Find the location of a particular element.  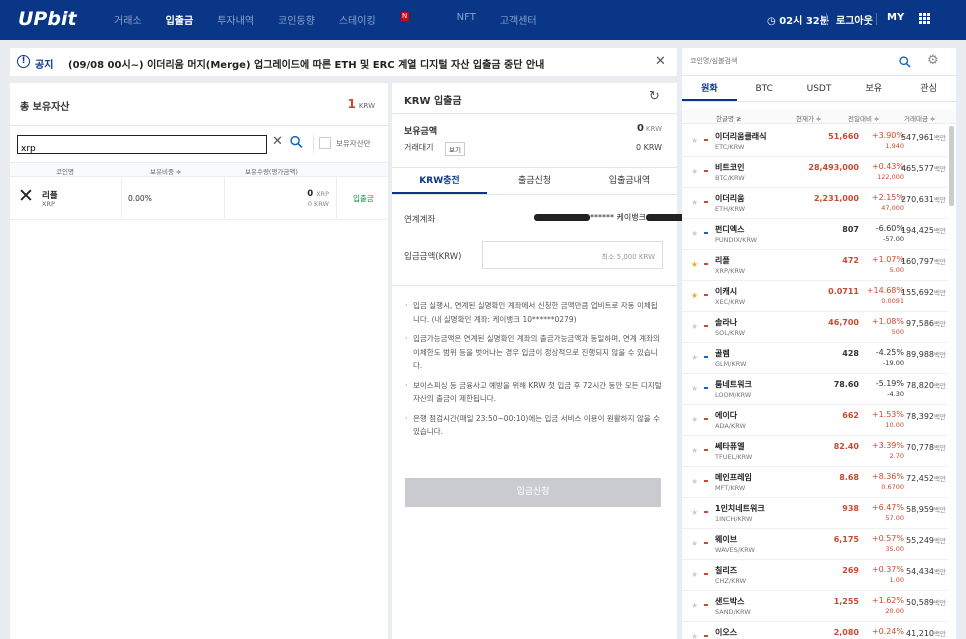

deposit-amount-input: 최소 5,000 KRW is located at coordinates (572, 255).